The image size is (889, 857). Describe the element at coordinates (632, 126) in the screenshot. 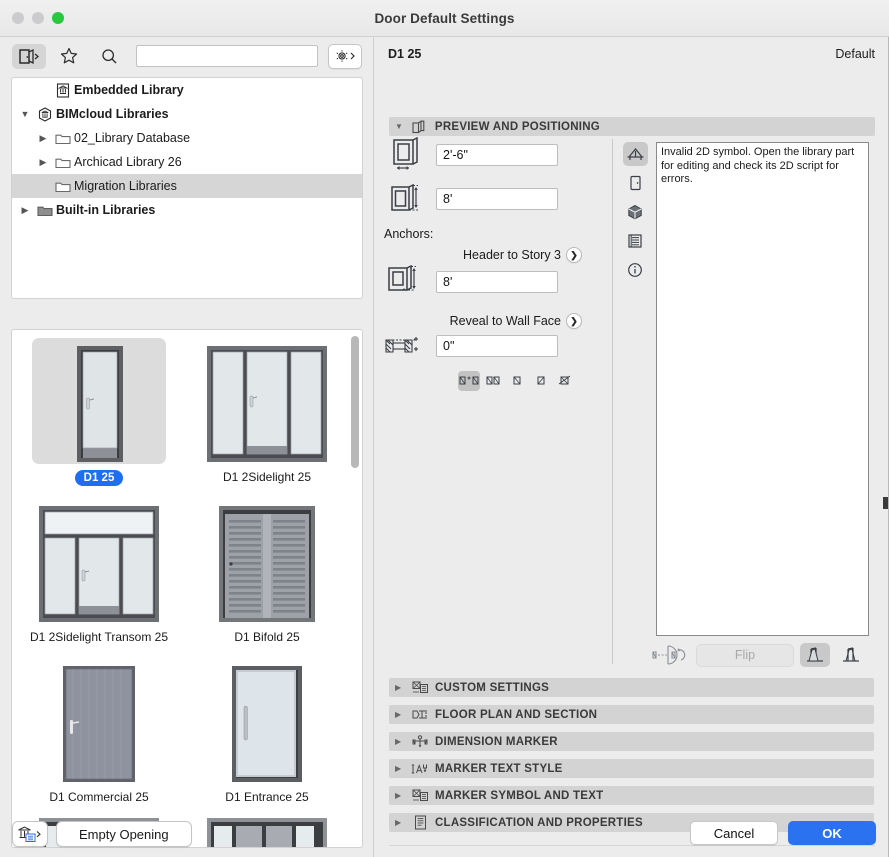

I see `section-header-preview-and-positioning: ▼ PREVIEW AND POSITIONING` at that location.